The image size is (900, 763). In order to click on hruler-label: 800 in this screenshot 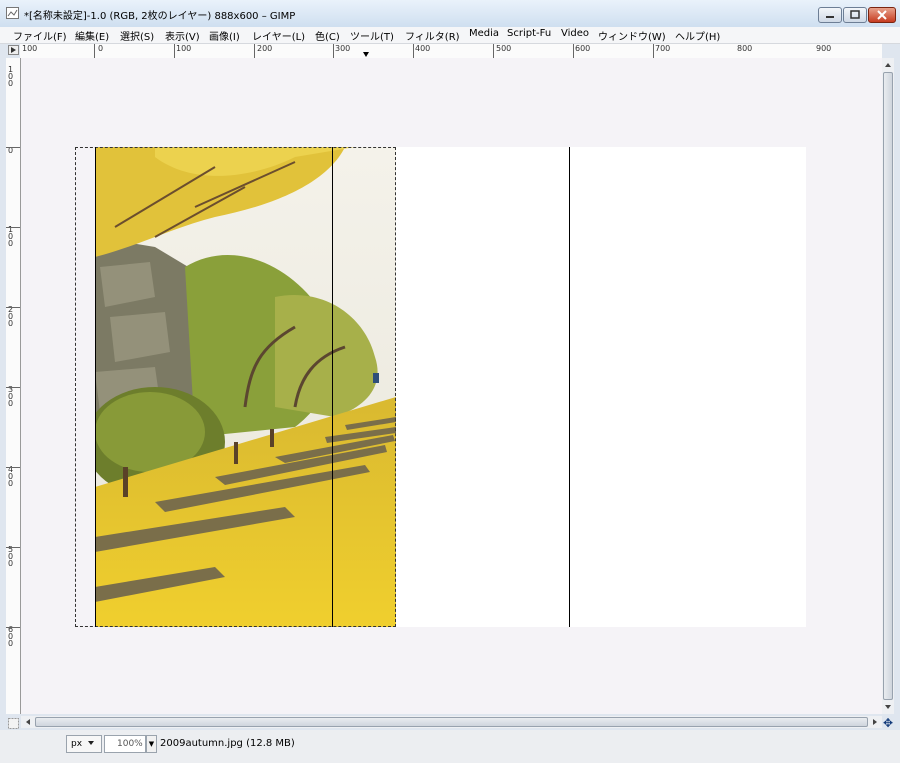, I will do `click(745, 48)`.